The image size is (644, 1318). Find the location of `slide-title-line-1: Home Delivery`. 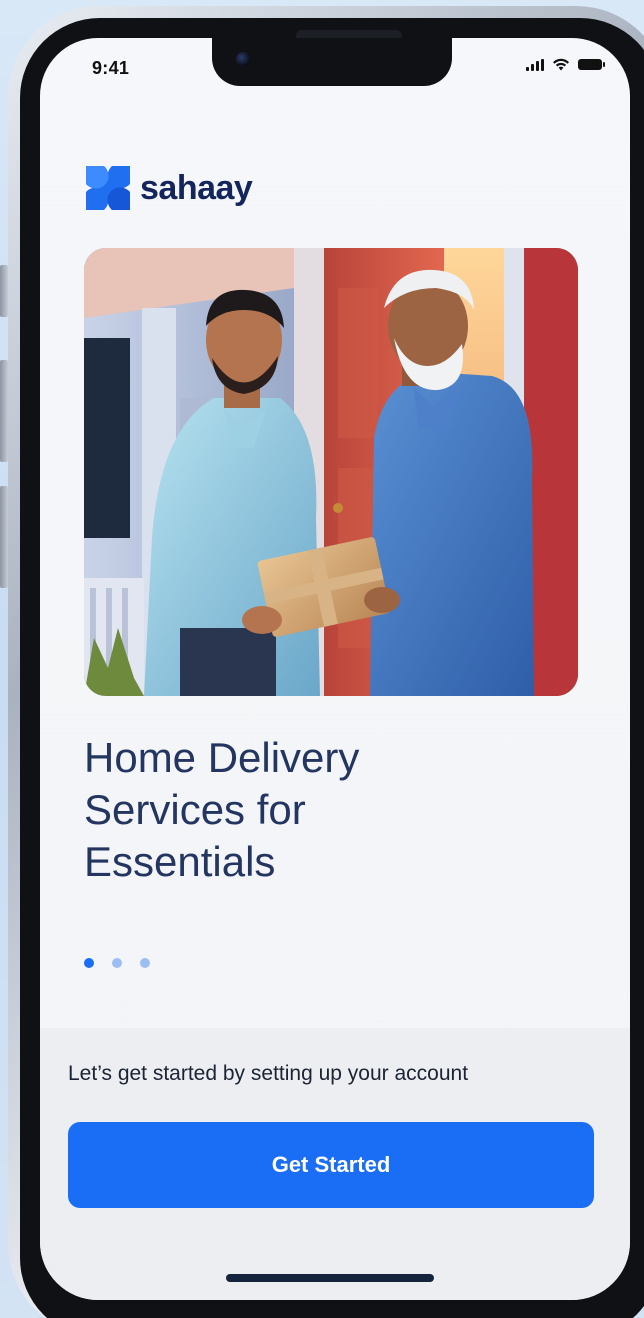

slide-title-line-1: Home Delivery is located at coordinates (222, 757).